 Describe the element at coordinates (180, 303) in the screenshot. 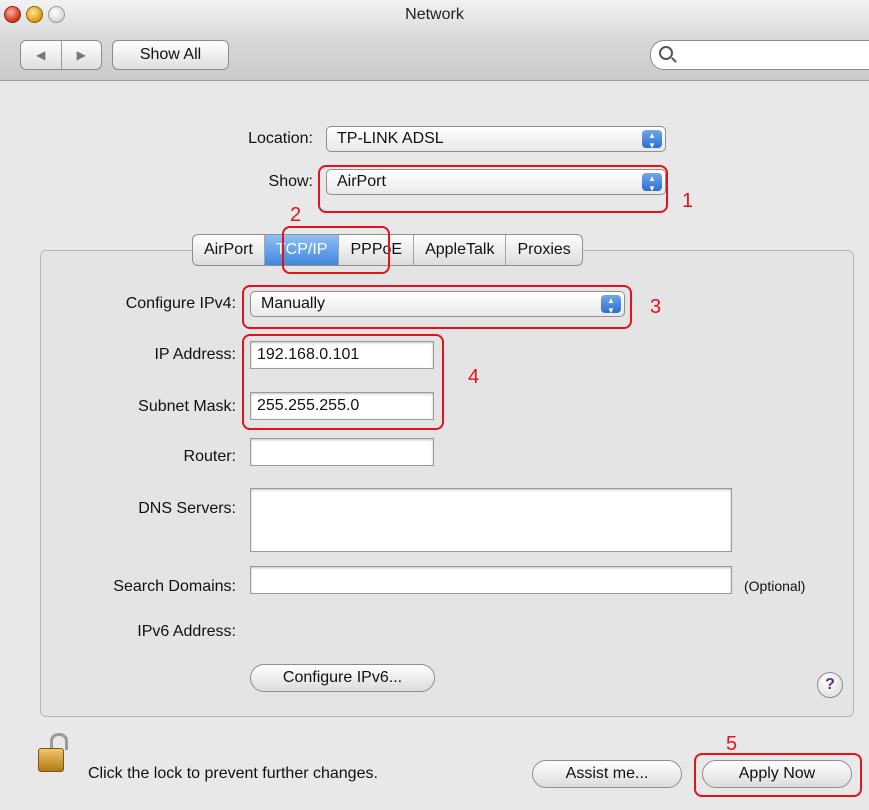

I see `configure-ipv4-label: Configure IPv4:` at that location.